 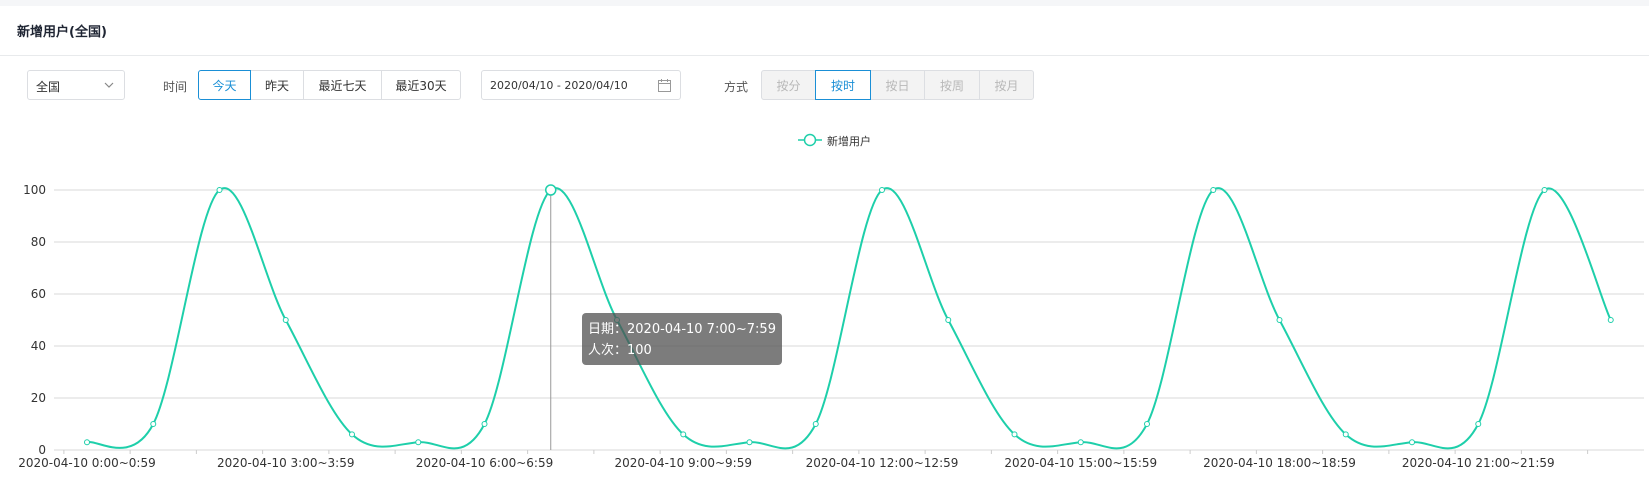 What do you see at coordinates (38, 294) in the screenshot?
I see `y-tick-label: 60` at bounding box center [38, 294].